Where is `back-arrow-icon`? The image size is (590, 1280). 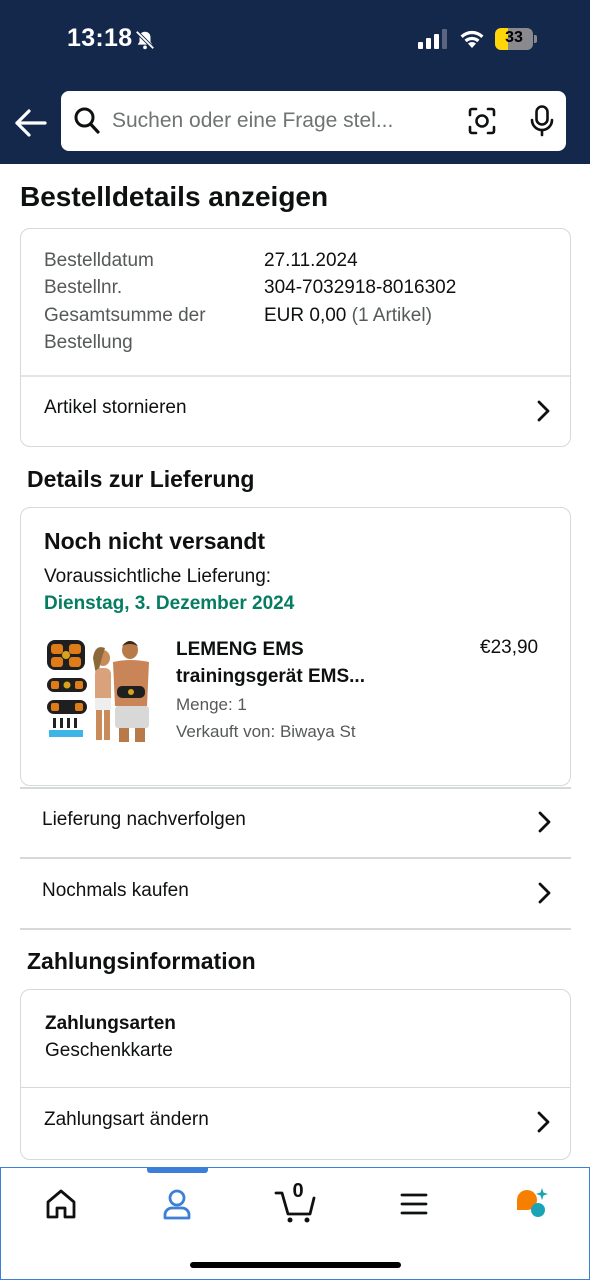
back-arrow-icon is located at coordinates (31, 123).